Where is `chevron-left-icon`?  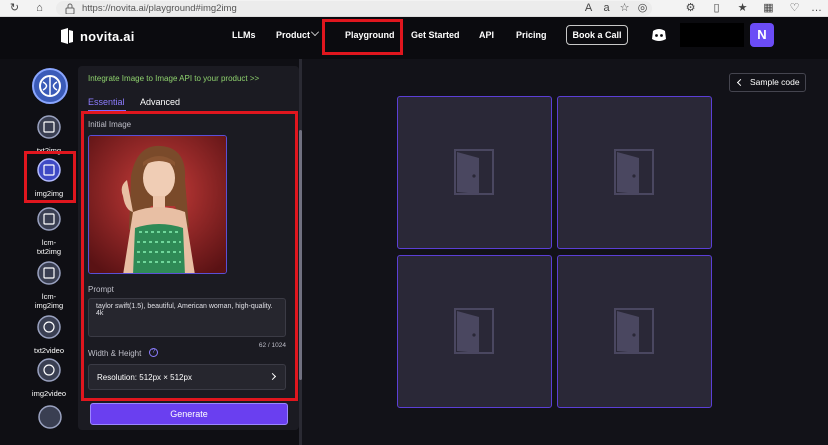 chevron-left-icon is located at coordinates (740, 82).